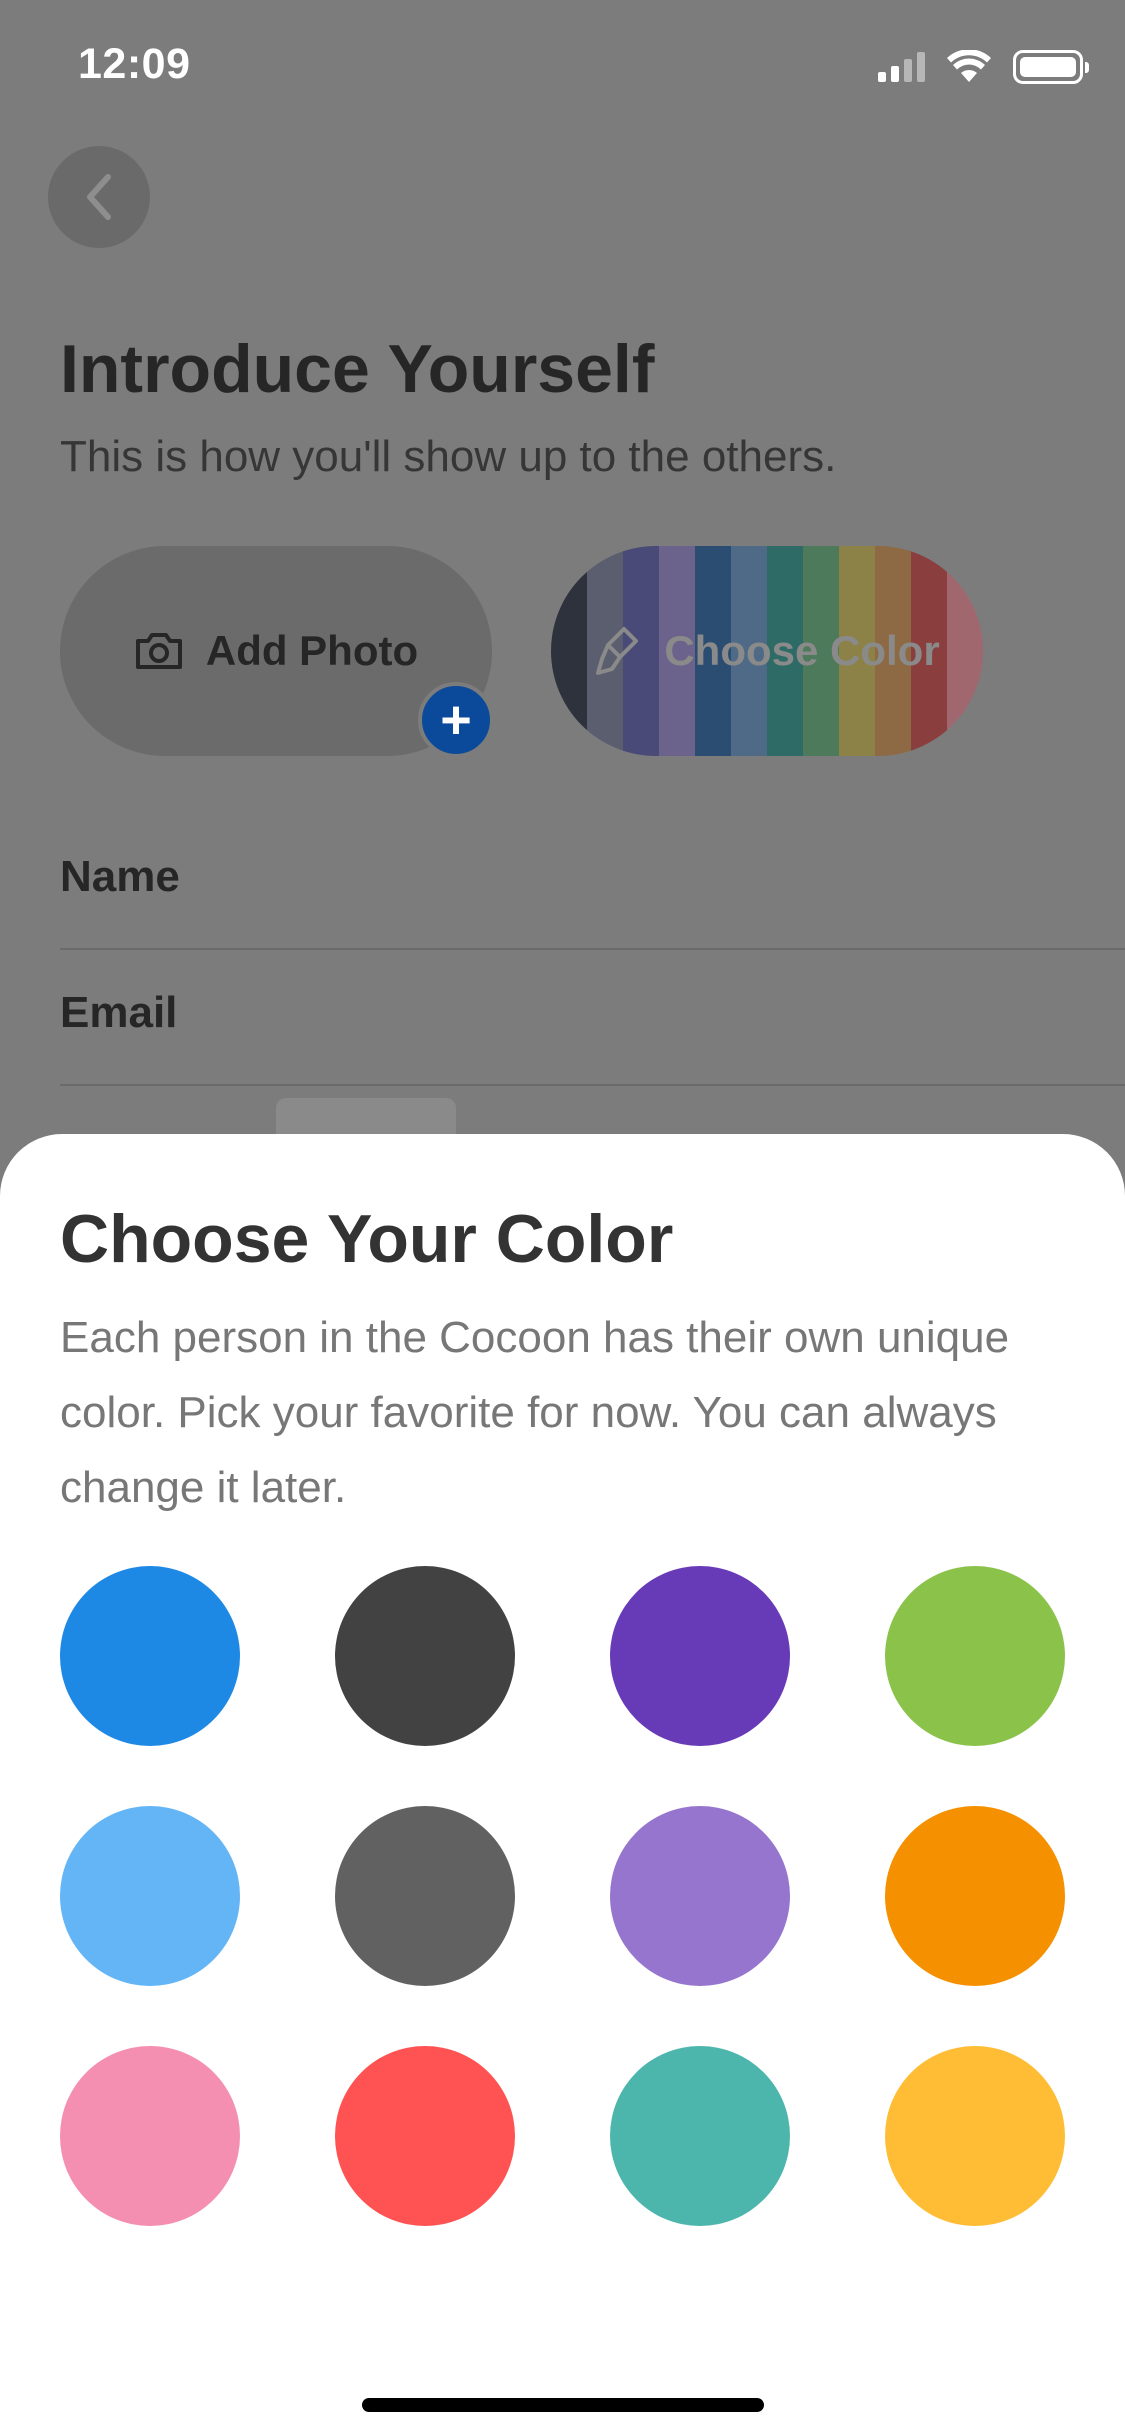  Describe the element at coordinates (119, 1012) in the screenshot. I see `email-label: Email` at that location.